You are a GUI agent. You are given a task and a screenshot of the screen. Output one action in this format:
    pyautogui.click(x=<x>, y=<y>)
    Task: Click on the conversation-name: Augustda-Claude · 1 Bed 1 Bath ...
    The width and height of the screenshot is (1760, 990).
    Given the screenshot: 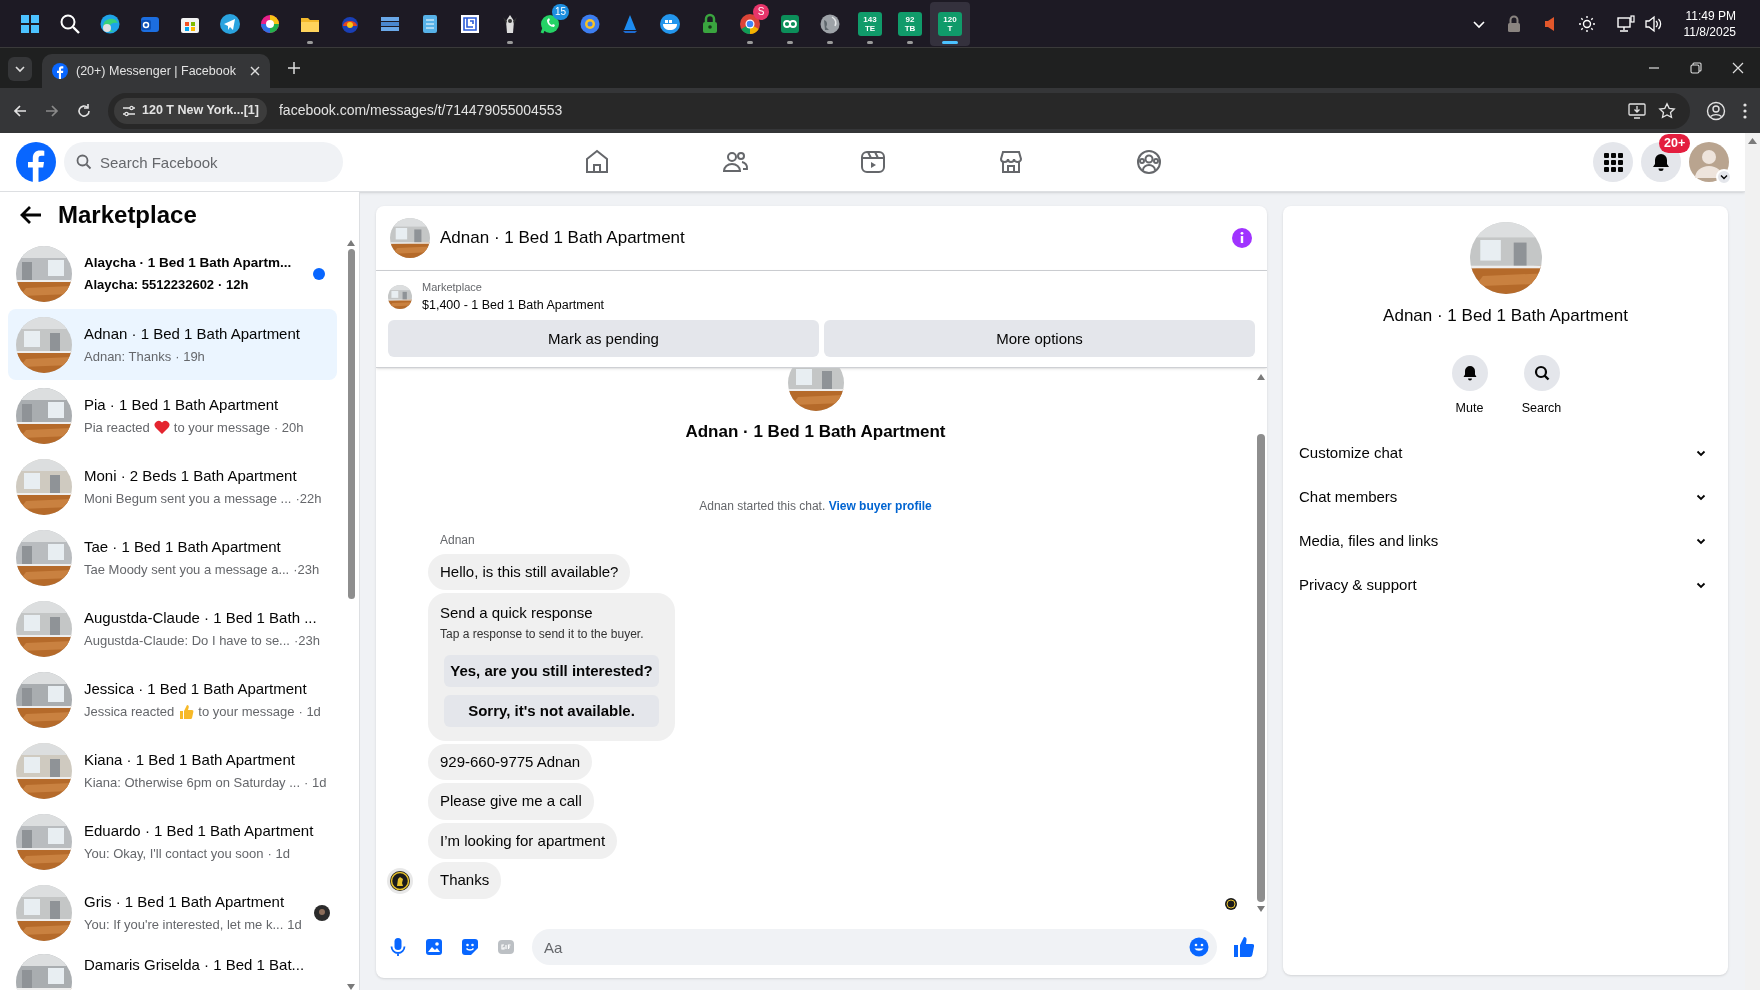 What is the action you would take?
    pyautogui.click(x=201, y=617)
    